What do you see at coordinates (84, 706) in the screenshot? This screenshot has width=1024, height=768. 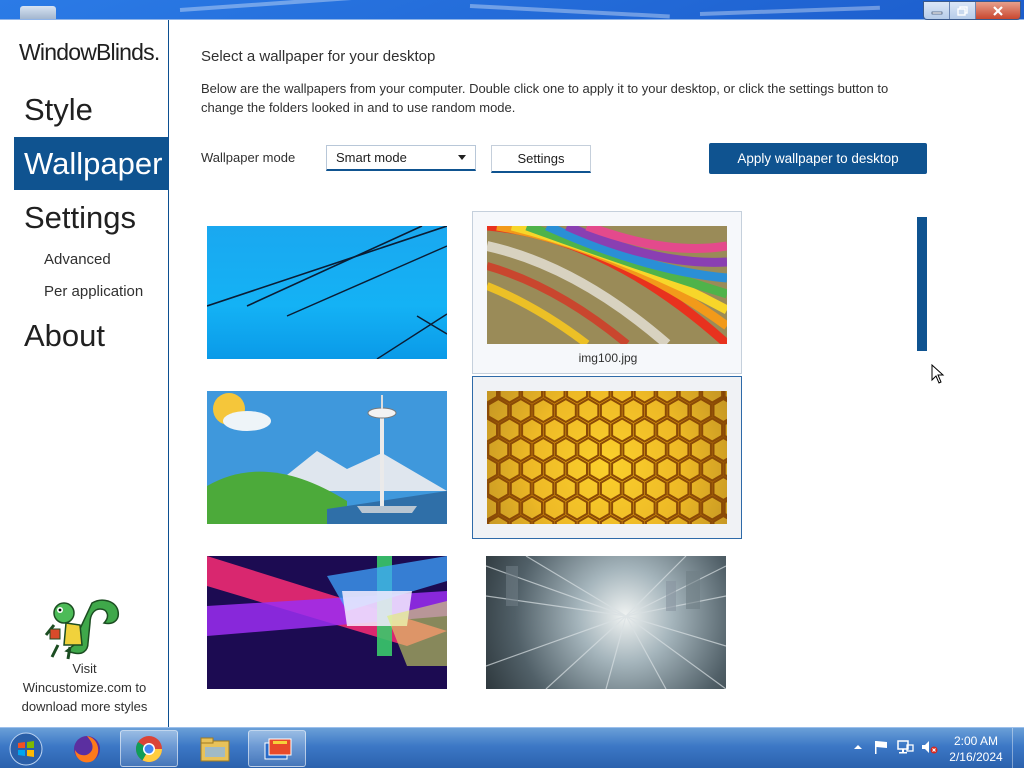 I see `visit-line: download more styles` at bounding box center [84, 706].